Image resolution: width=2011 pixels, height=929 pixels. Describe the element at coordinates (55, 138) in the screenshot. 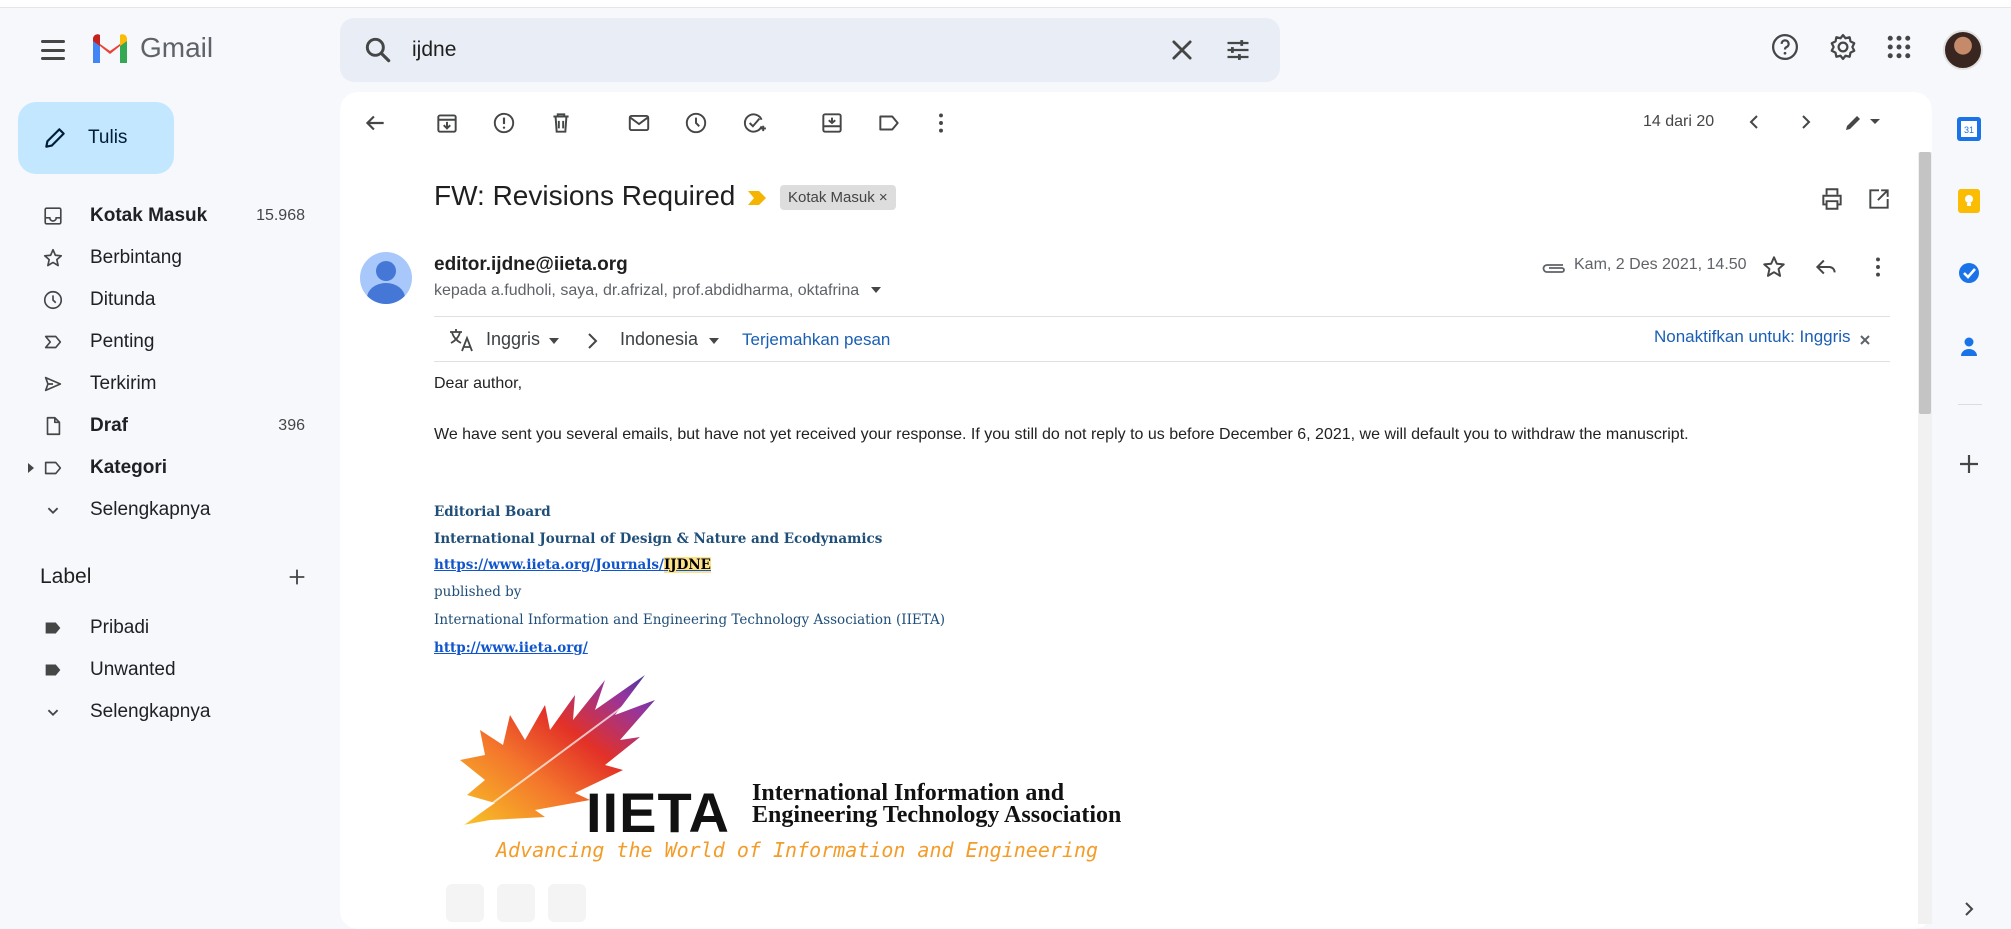

I see `pencil-icon` at that location.